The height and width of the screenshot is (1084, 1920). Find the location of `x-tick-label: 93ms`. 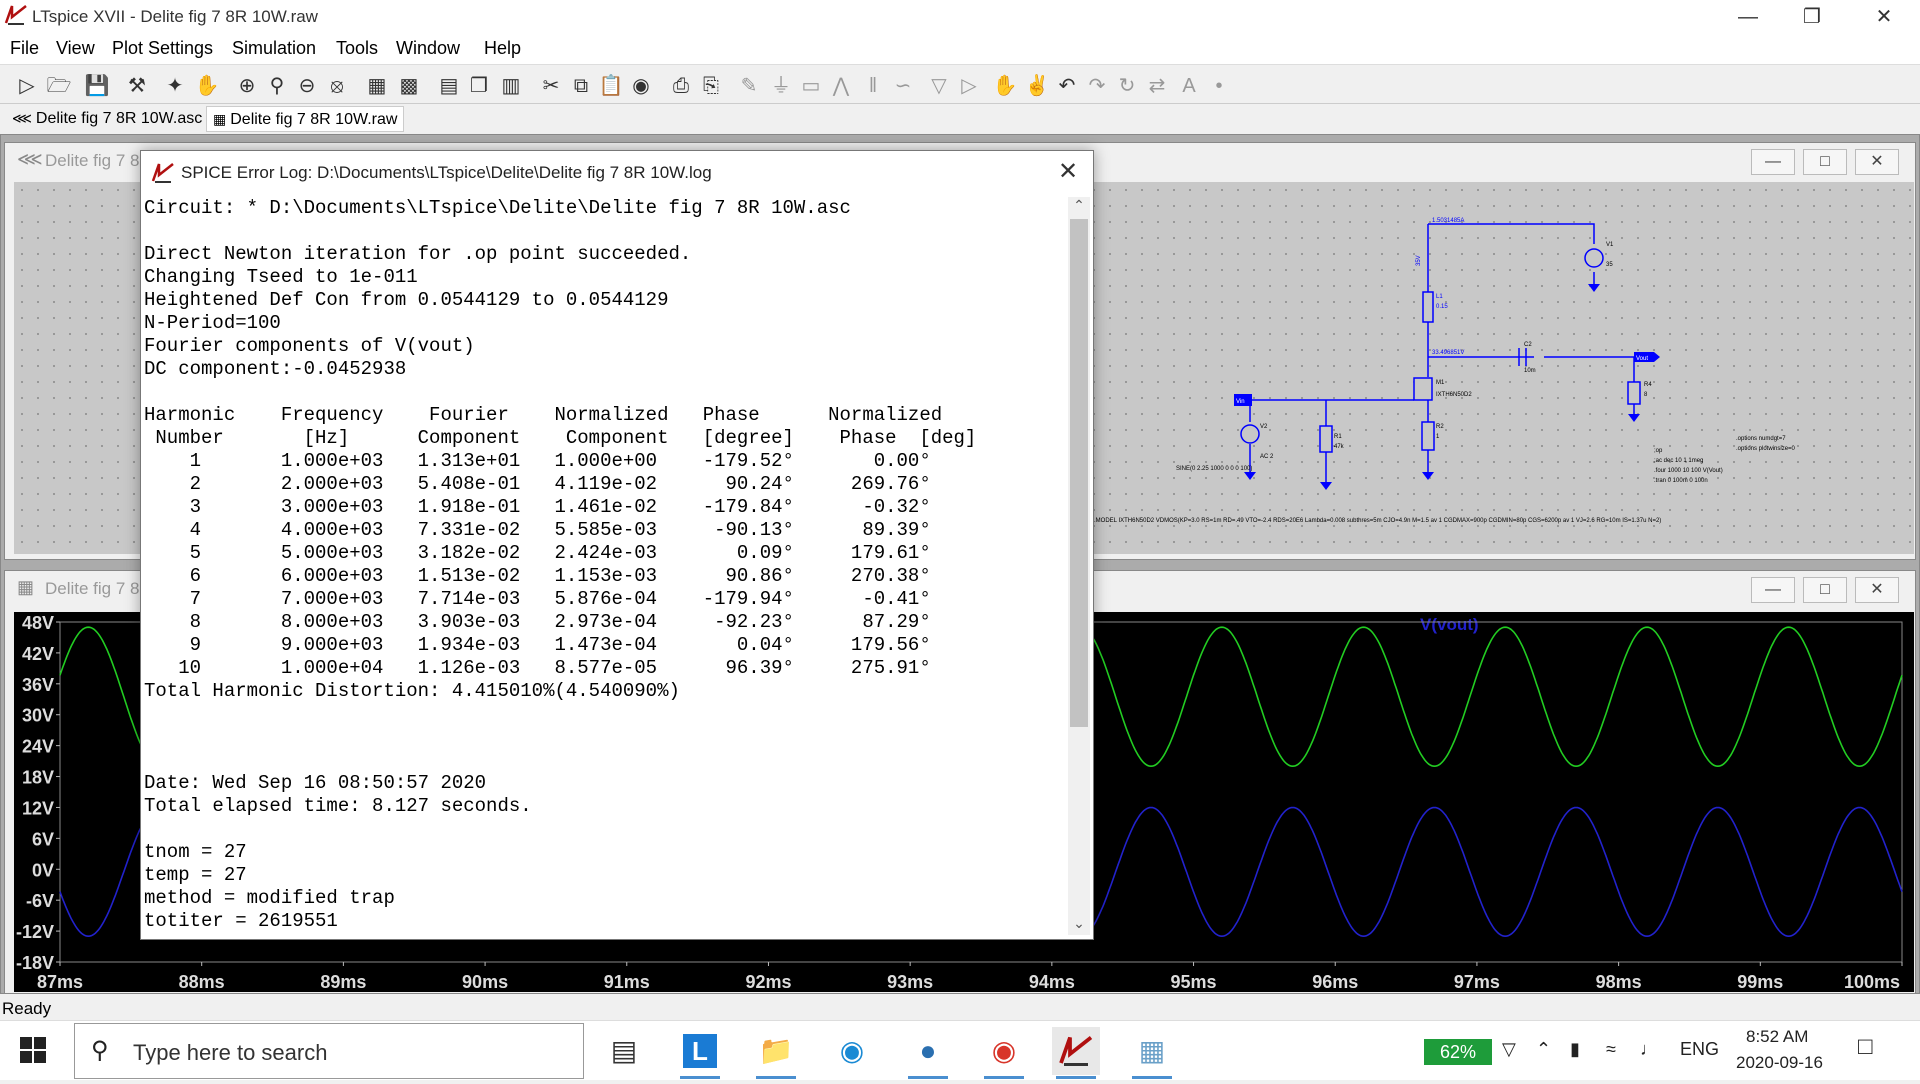

x-tick-label: 93ms is located at coordinates (910, 982).